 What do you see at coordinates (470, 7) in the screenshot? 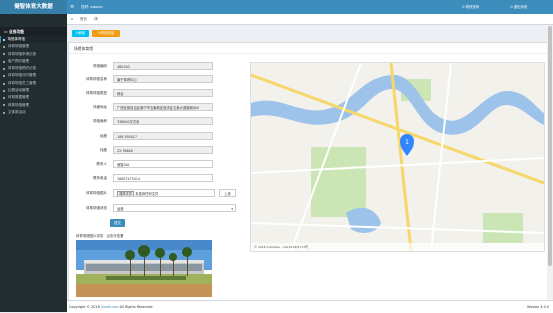
I see `modify-password-link: ⚿ 修改密码` at bounding box center [470, 7].